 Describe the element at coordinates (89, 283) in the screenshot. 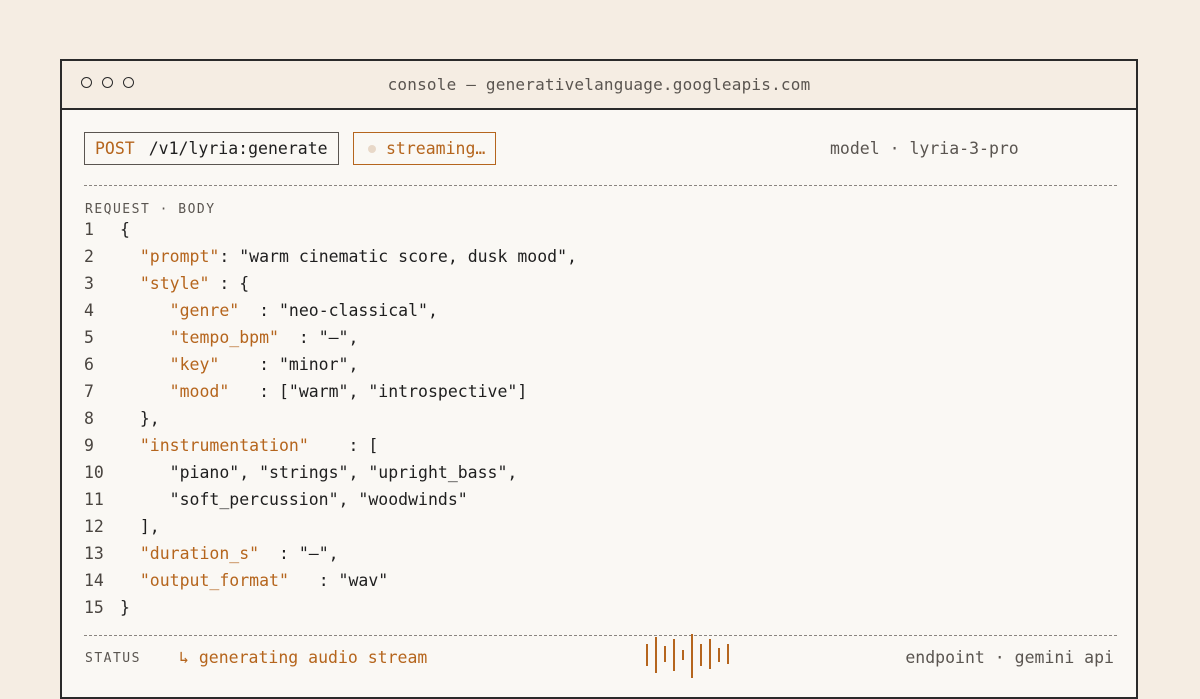

I see `line-number: 3` at that location.